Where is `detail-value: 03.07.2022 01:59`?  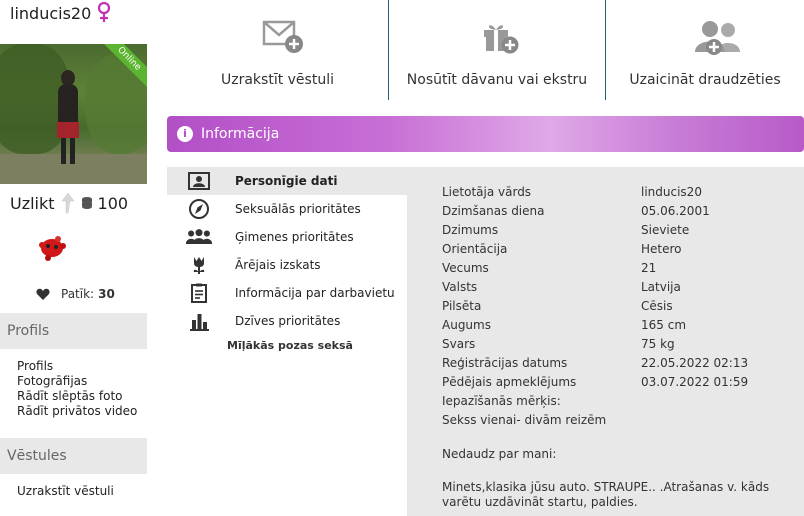
detail-value: 03.07.2022 01:59 is located at coordinates (695, 382).